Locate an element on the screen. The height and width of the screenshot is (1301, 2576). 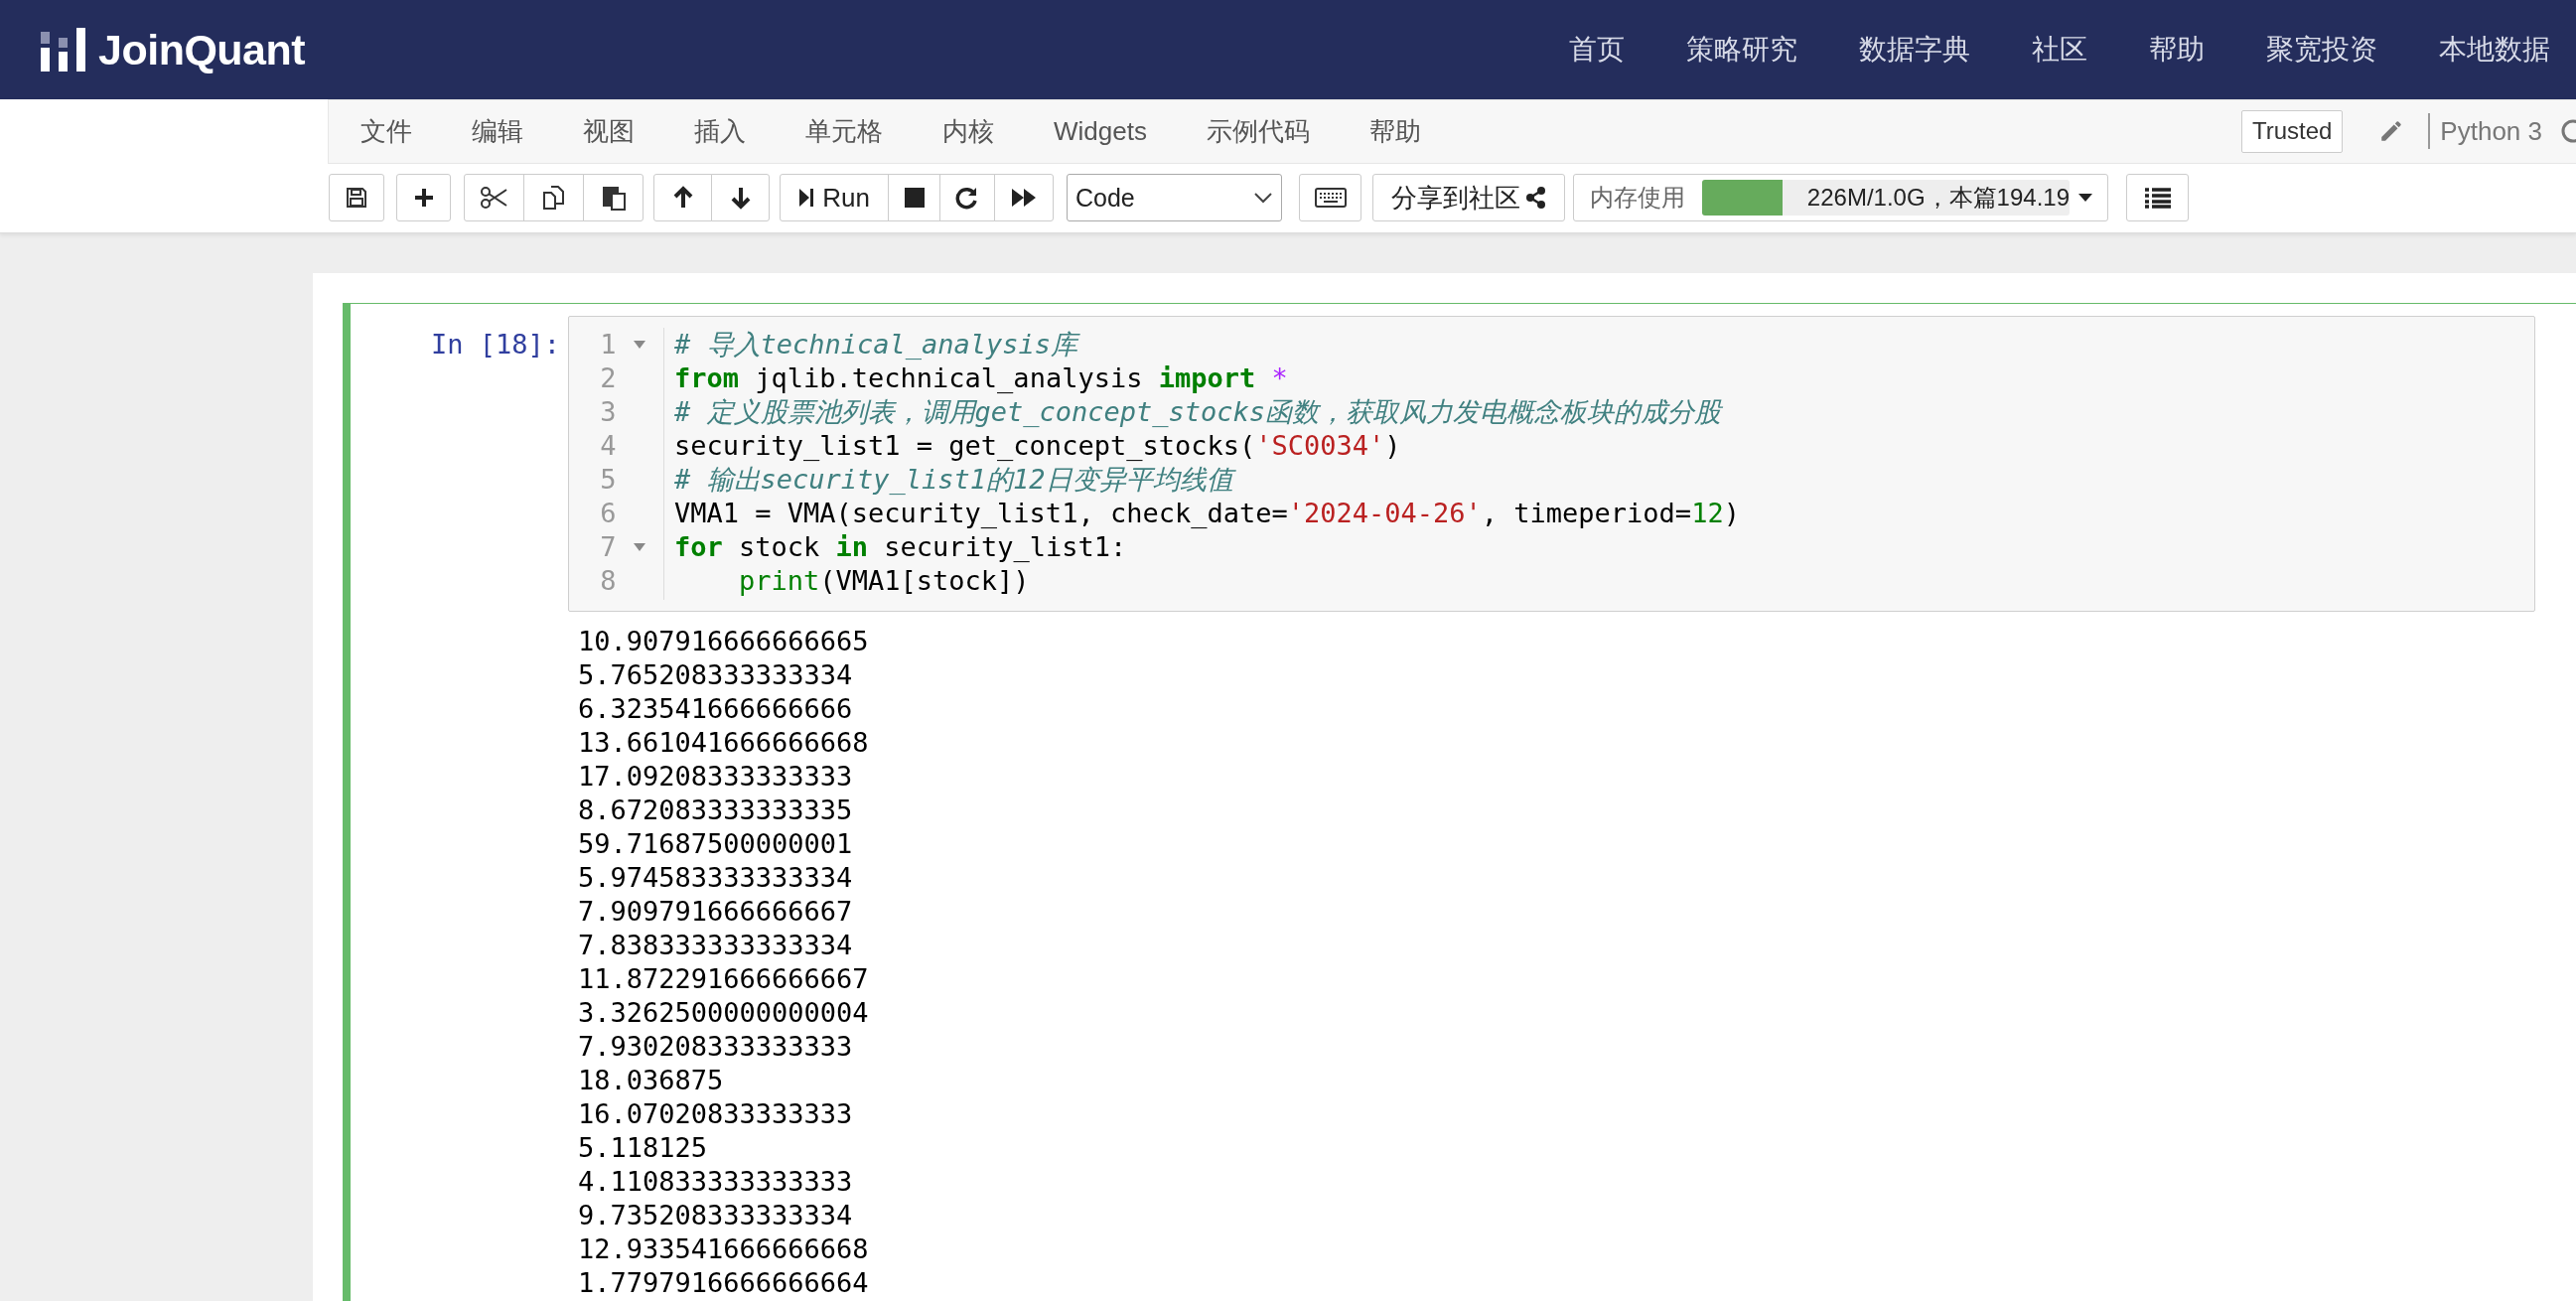
cell-type-dropdown: Code is located at coordinates (1175, 198).